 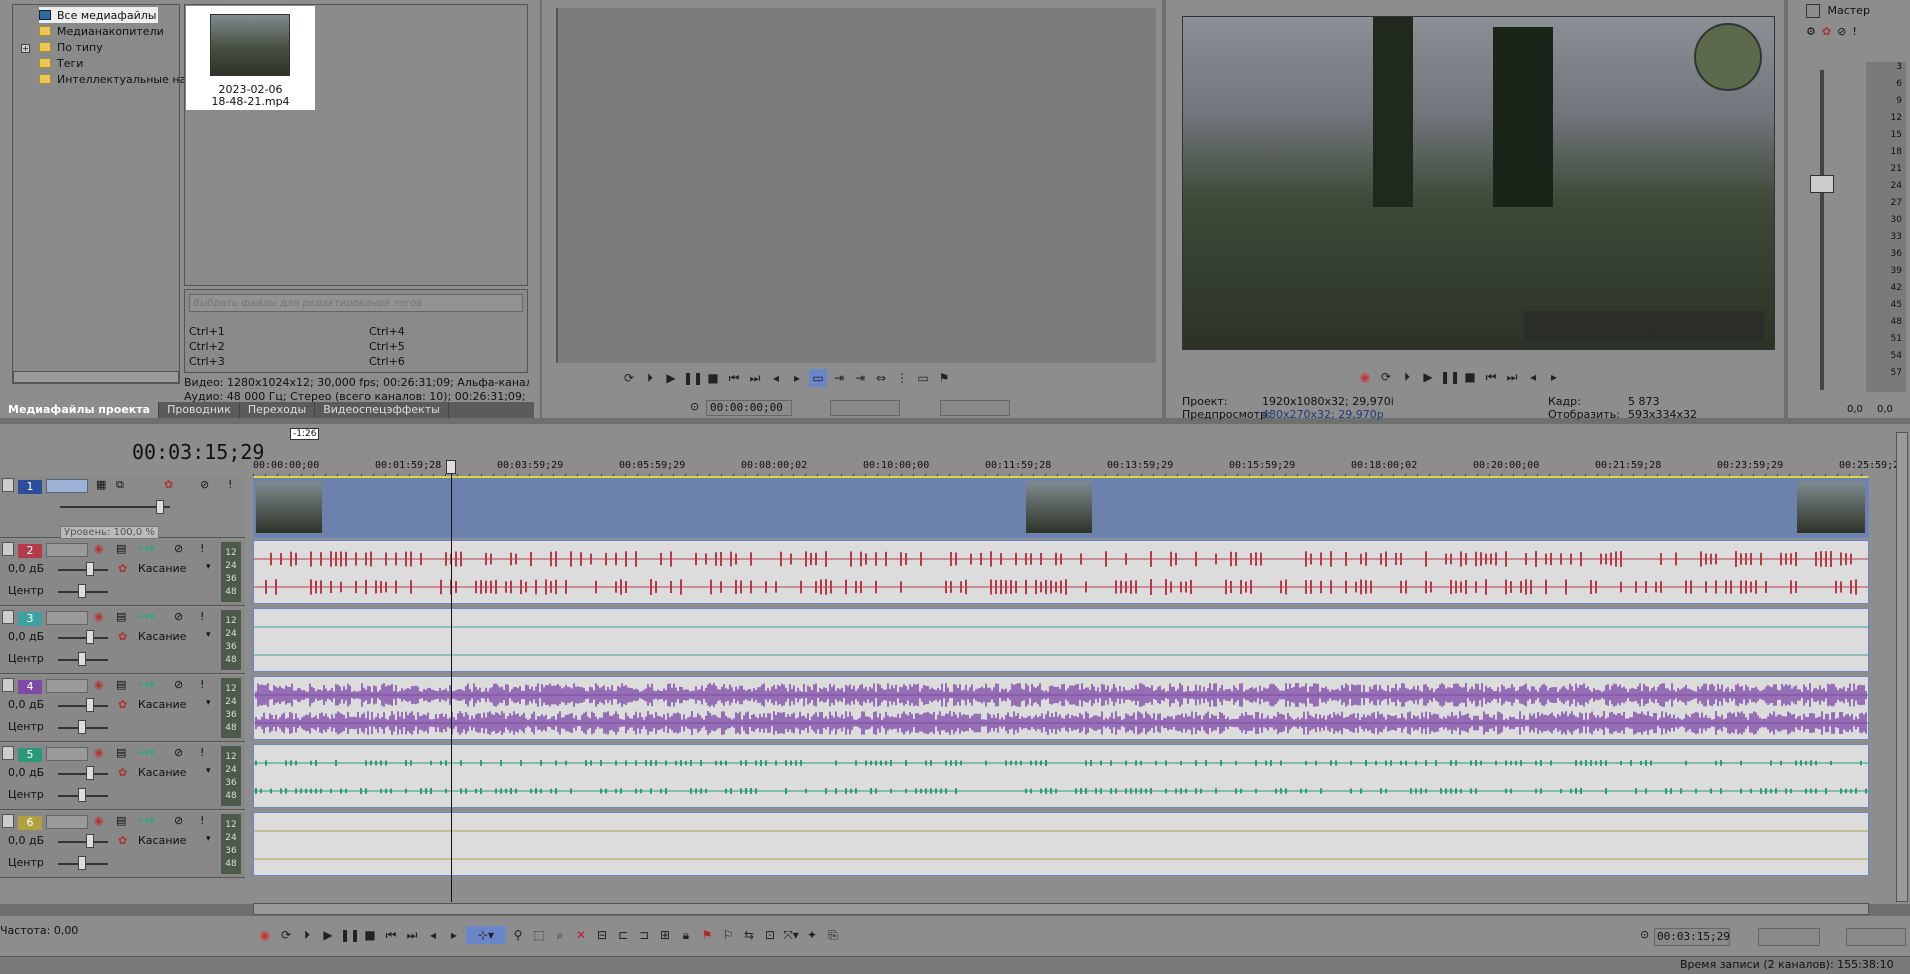 What do you see at coordinates (391, 935) in the screenshot?
I see `go-start-icon: ⏮` at bounding box center [391, 935].